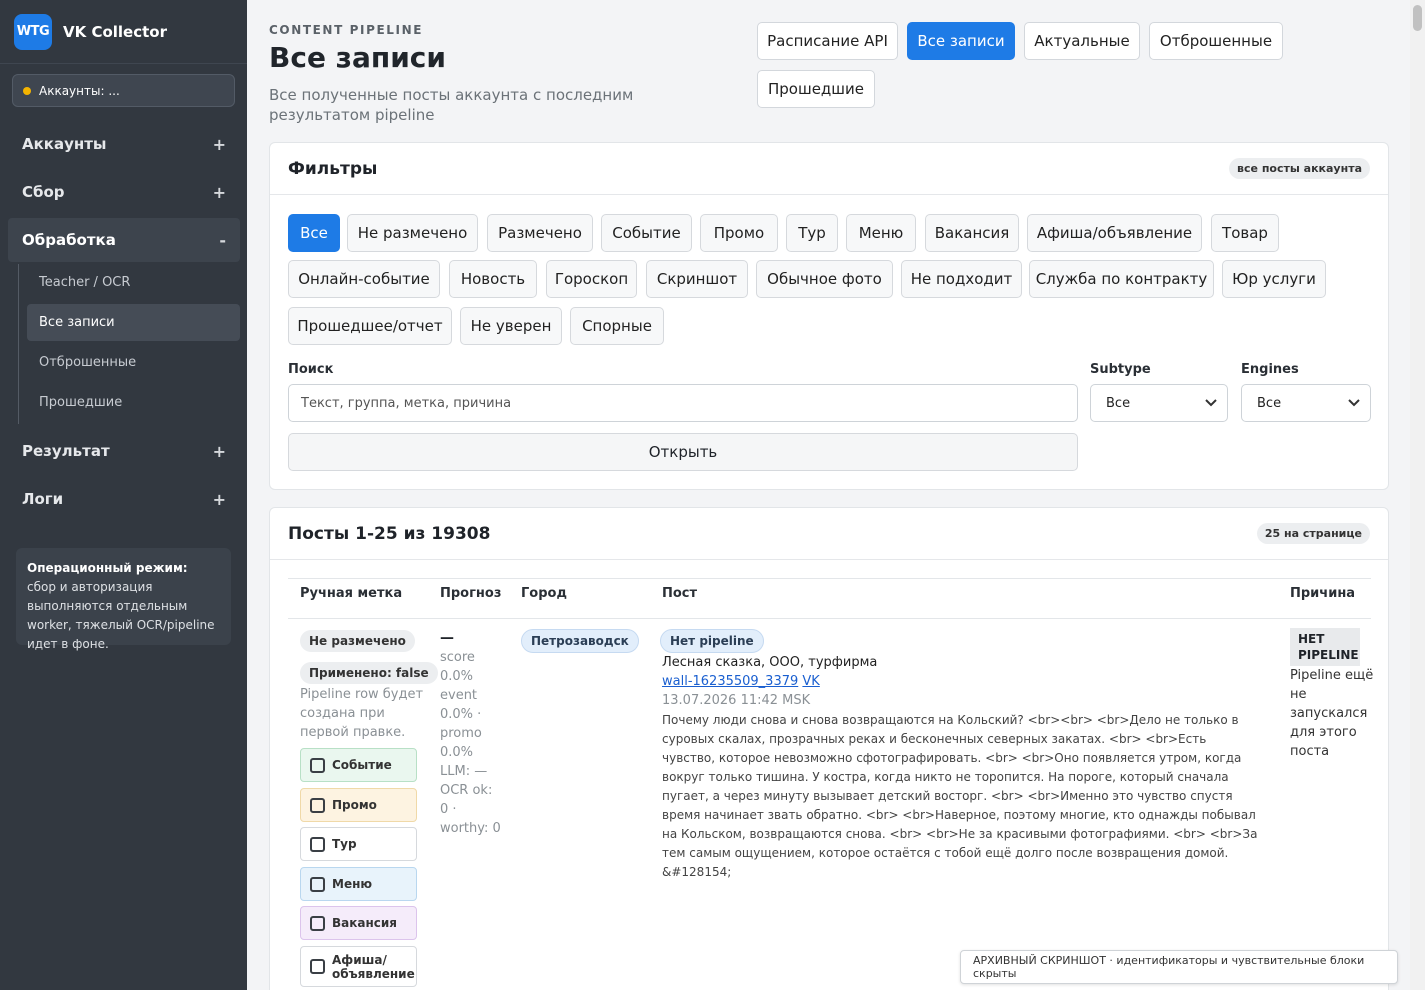  I want to click on filter-chip-menu: Меню, so click(881, 233).